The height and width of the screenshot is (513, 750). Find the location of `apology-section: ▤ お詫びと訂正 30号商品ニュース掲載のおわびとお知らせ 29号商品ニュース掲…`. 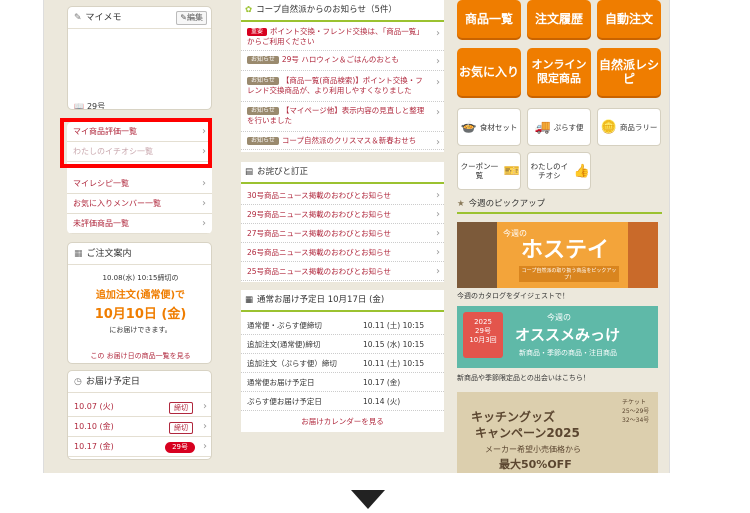

apology-section: ▤ お詫びと訂正 30号商品ニュース掲載のおわびとお知らせ 29号商品ニュース掲… is located at coordinates (342, 222).